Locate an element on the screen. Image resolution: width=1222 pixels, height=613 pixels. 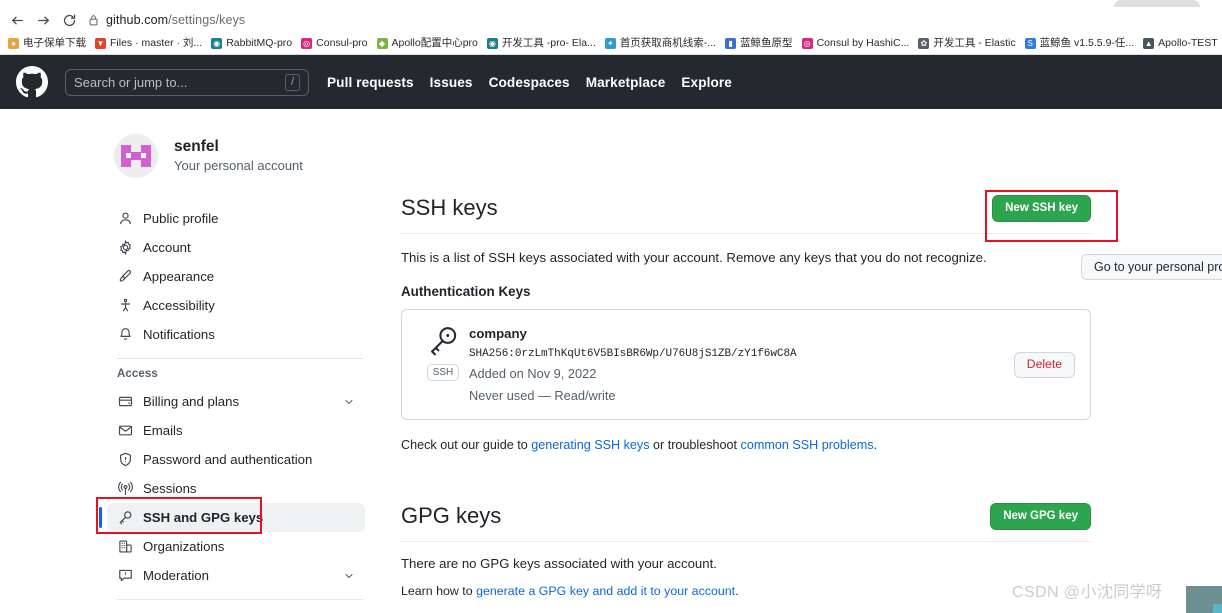
mail-icon is located at coordinates (125, 430).